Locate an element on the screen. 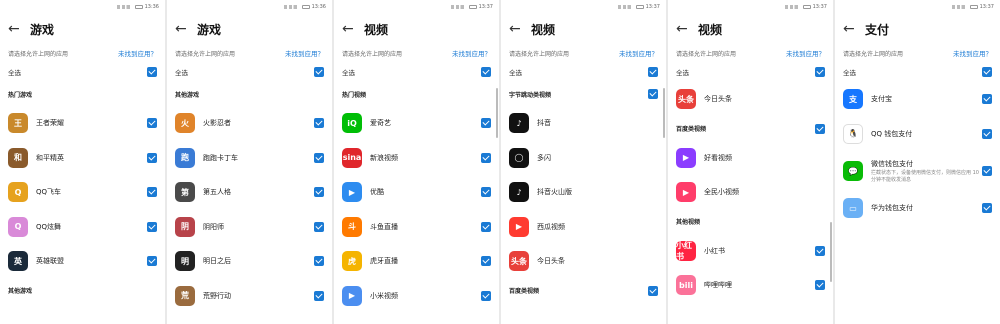 The width and height of the screenshot is (1000, 324). app-row: 火火影忍者 is located at coordinates (249, 123).